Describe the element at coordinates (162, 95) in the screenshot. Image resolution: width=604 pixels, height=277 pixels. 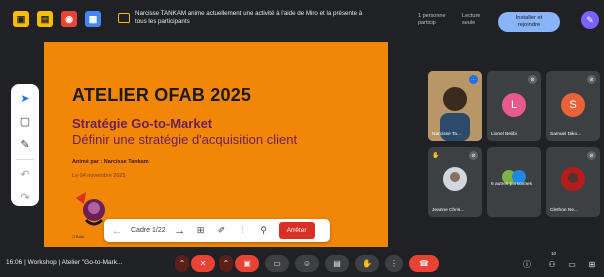
I see `slide-title: ATELIER OFAB 2025` at that location.